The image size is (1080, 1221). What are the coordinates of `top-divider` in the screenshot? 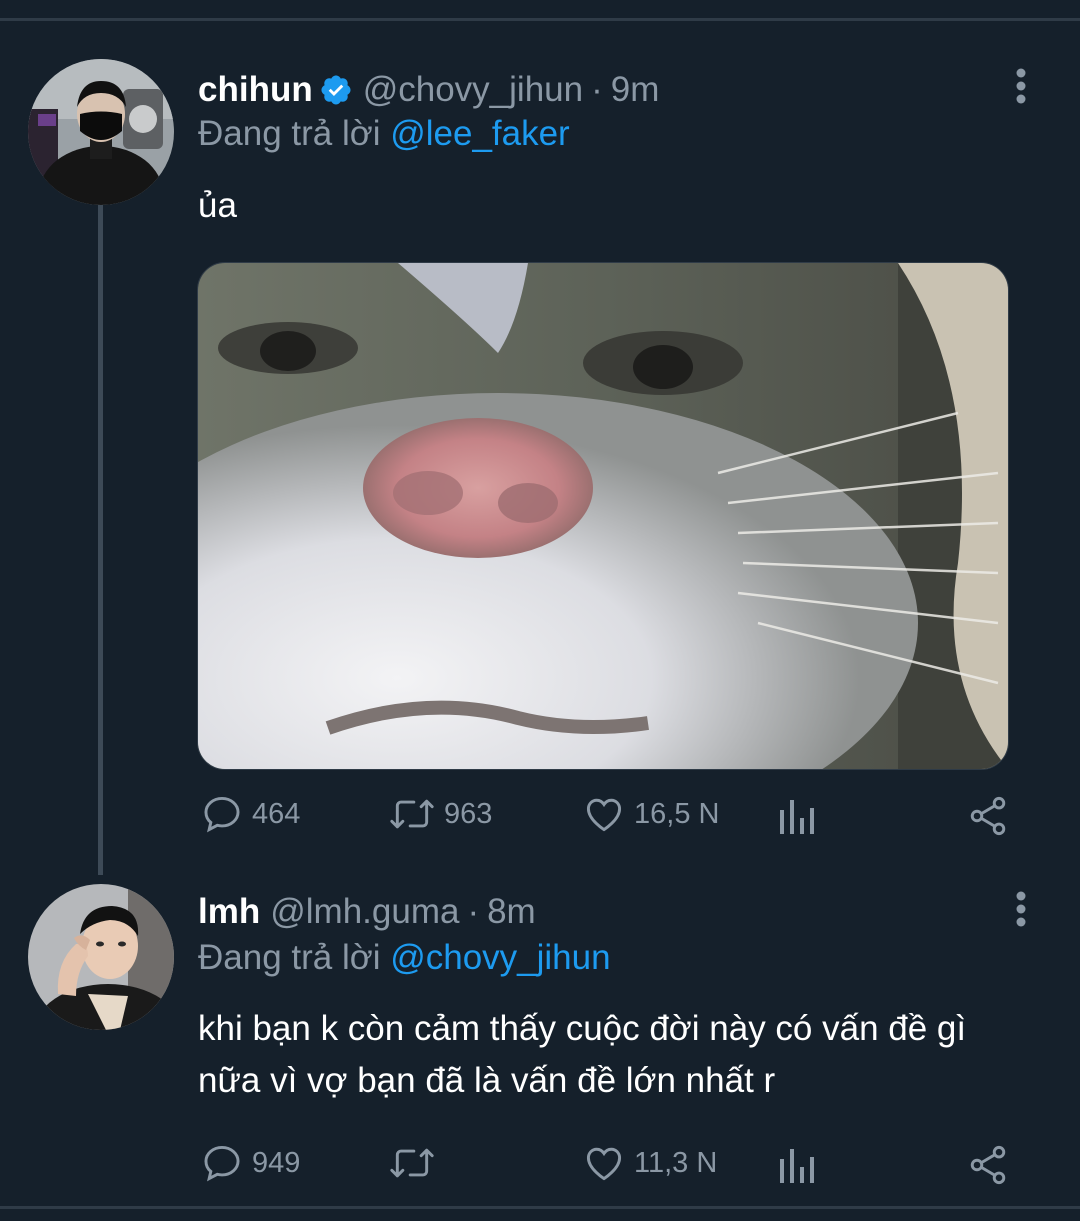 It's located at (540, 19).